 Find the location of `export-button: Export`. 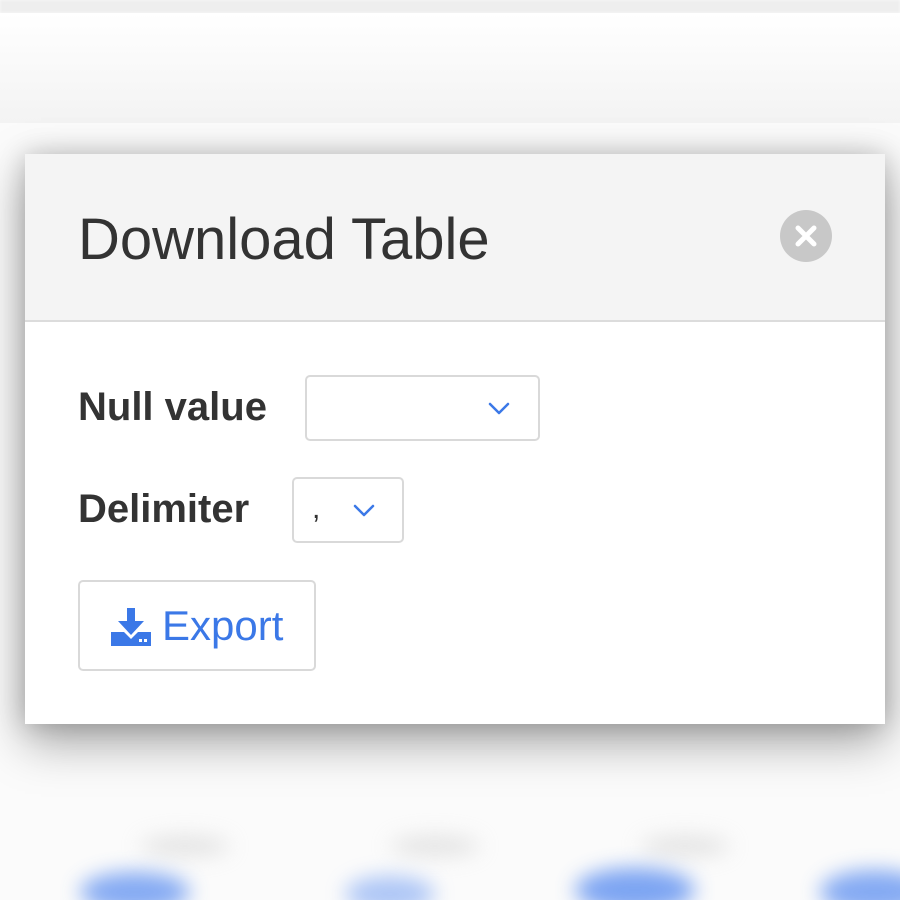

export-button: Export is located at coordinates (197, 625).